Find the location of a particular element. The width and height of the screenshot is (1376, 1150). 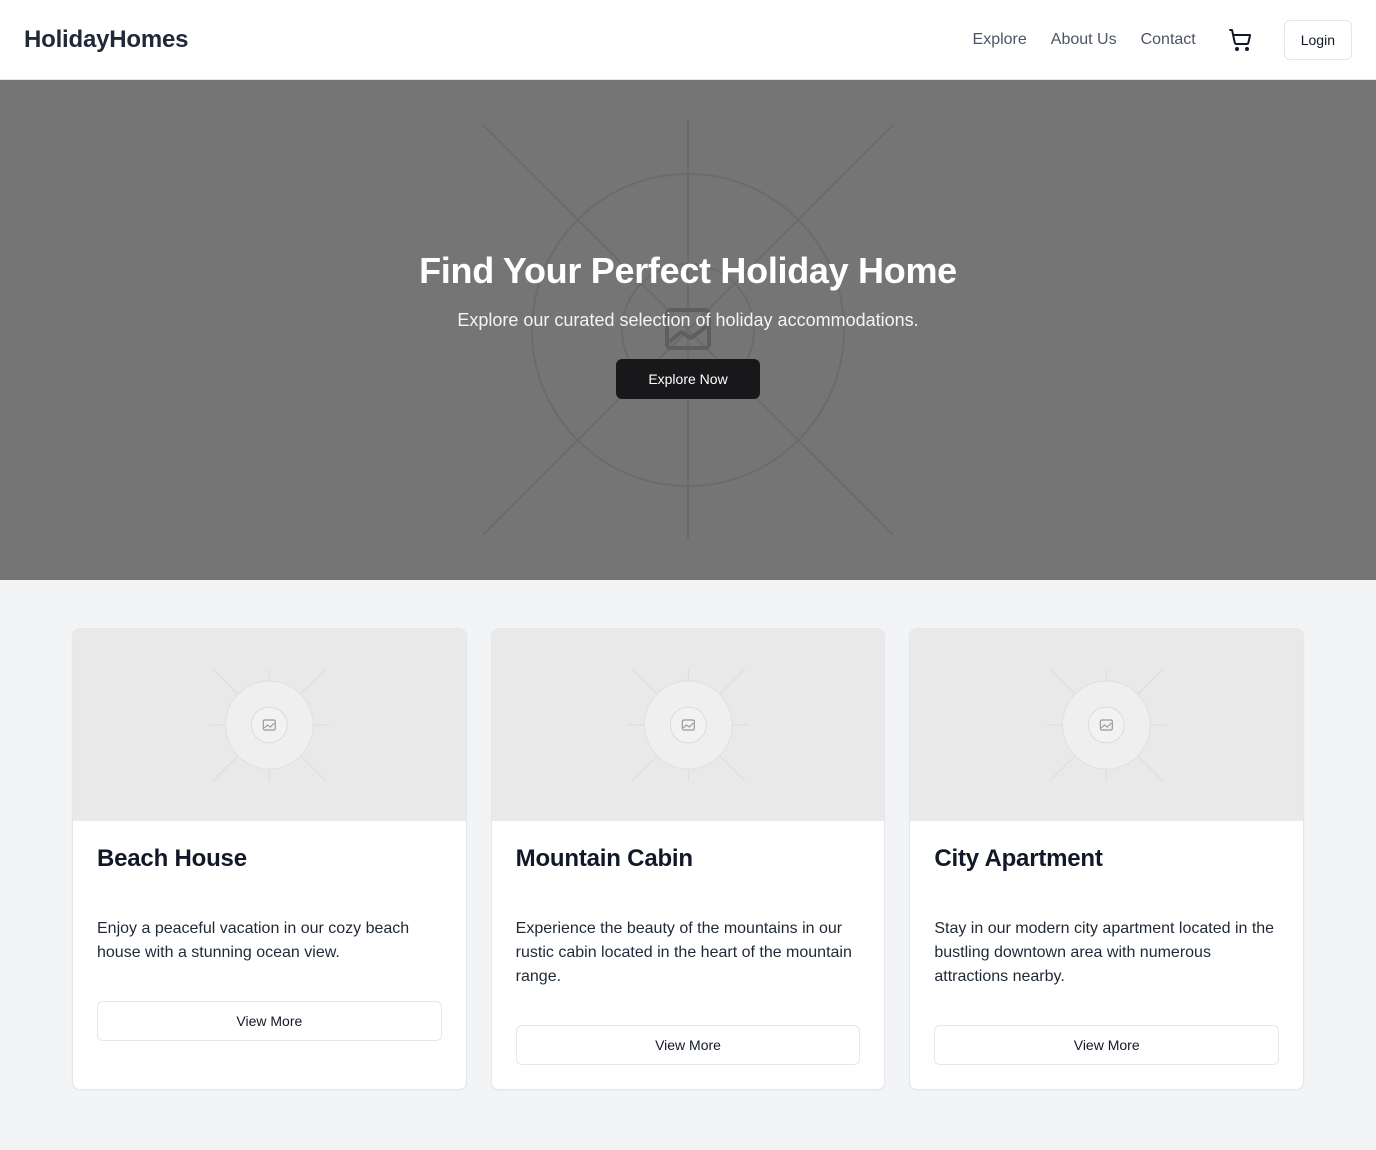

hero-title: Find Your Perfect Holiday Home is located at coordinates (688, 270).